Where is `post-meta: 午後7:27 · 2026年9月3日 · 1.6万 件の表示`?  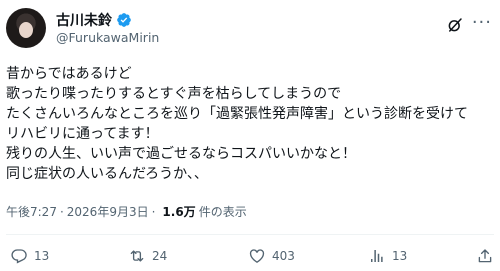
post-meta: 午後7:27 · 2026年9月3日 · 1.6万 件の表示 is located at coordinates (126, 211).